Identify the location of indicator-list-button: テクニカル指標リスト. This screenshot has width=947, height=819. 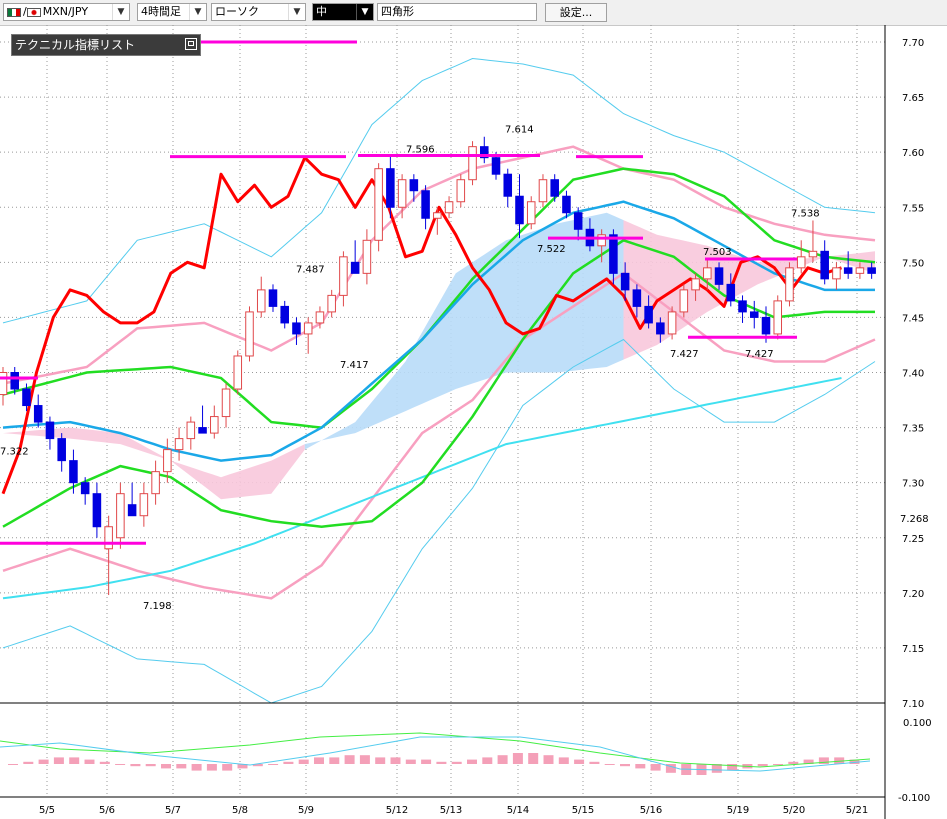
(106, 45).